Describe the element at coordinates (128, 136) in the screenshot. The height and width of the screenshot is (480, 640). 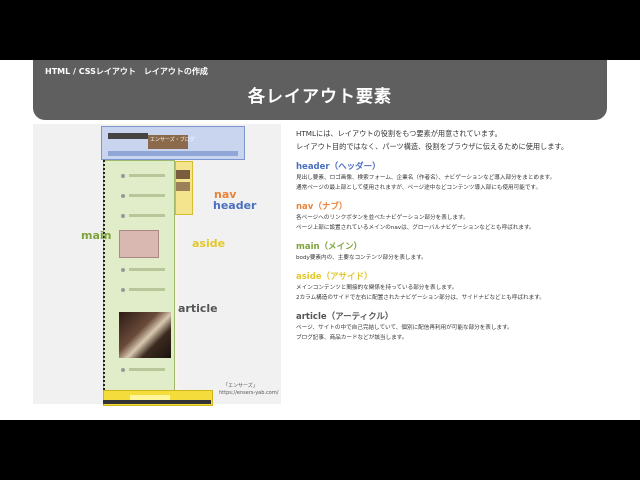
I see `logo` at that location.